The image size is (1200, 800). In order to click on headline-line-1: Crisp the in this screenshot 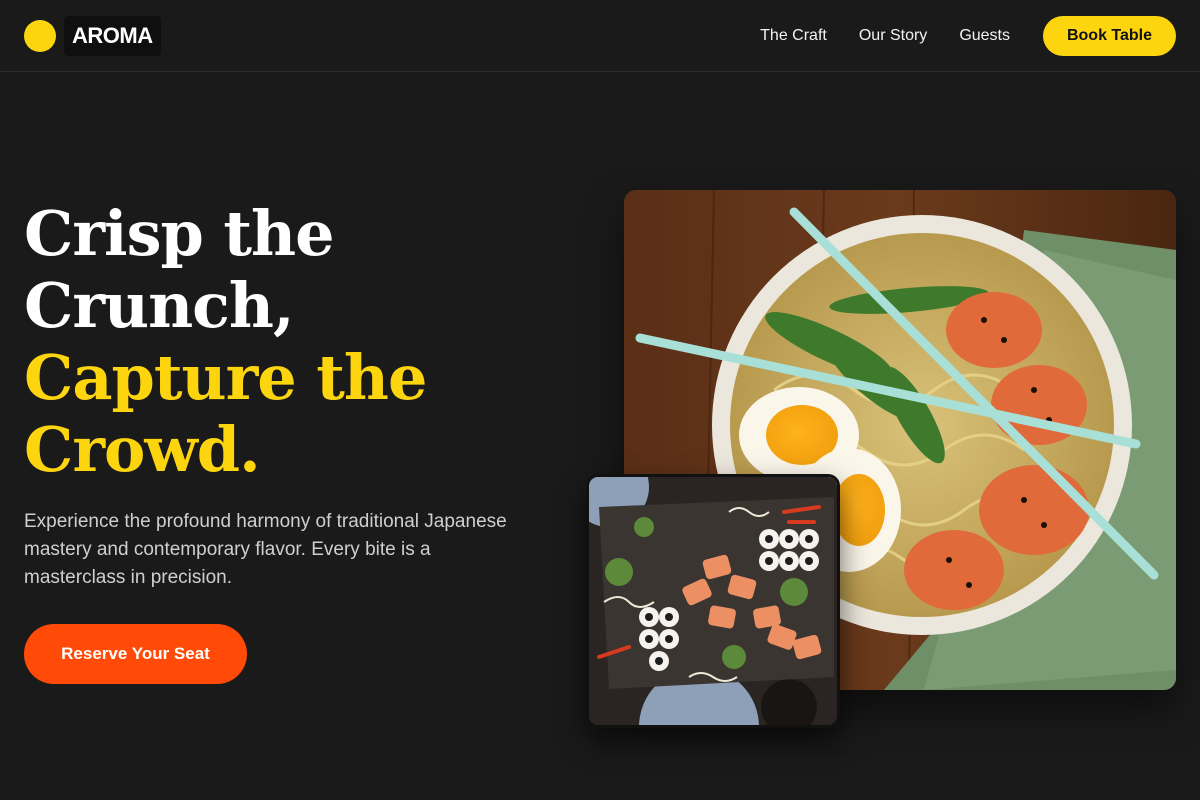, I will do `click(179, 233)`.